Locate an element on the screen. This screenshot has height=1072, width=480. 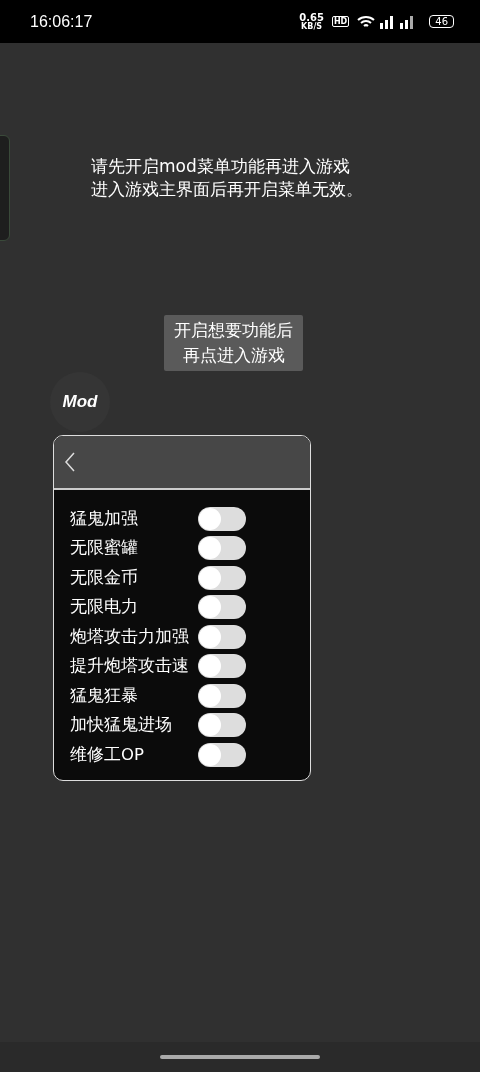
clock-time: 16:06:17 is located at coordinates (61, 21).